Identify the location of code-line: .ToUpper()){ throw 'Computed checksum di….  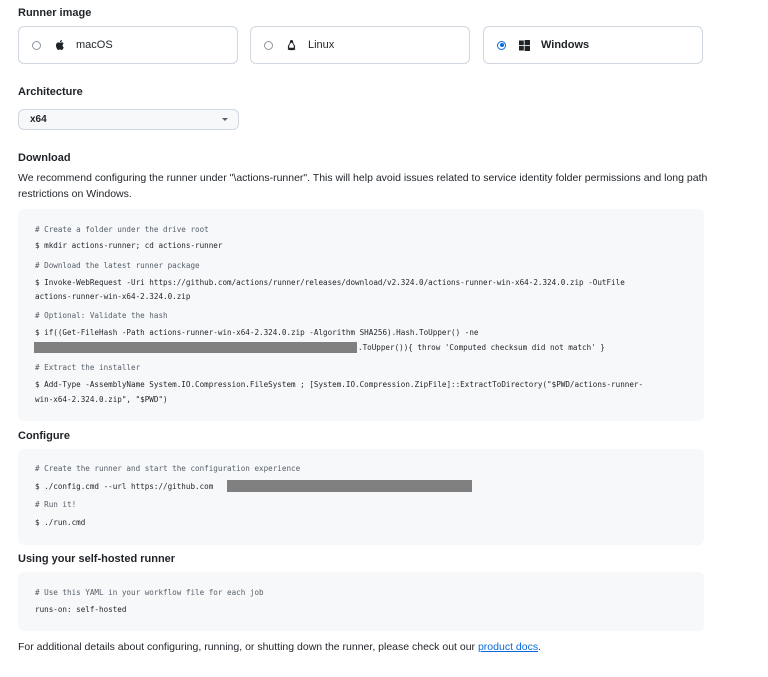
(481, 347).